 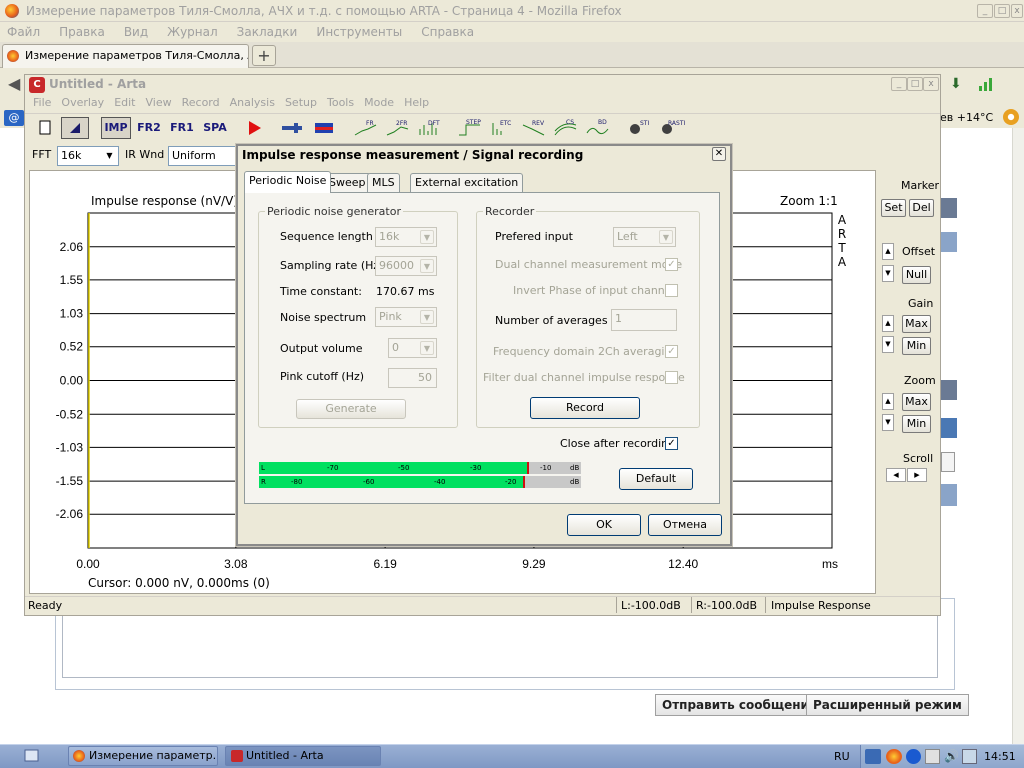 What do you see at coordinates (888, 251) in the screenshot?
I see `offset-up-icon: ▲` at bounding box center [888, 251].